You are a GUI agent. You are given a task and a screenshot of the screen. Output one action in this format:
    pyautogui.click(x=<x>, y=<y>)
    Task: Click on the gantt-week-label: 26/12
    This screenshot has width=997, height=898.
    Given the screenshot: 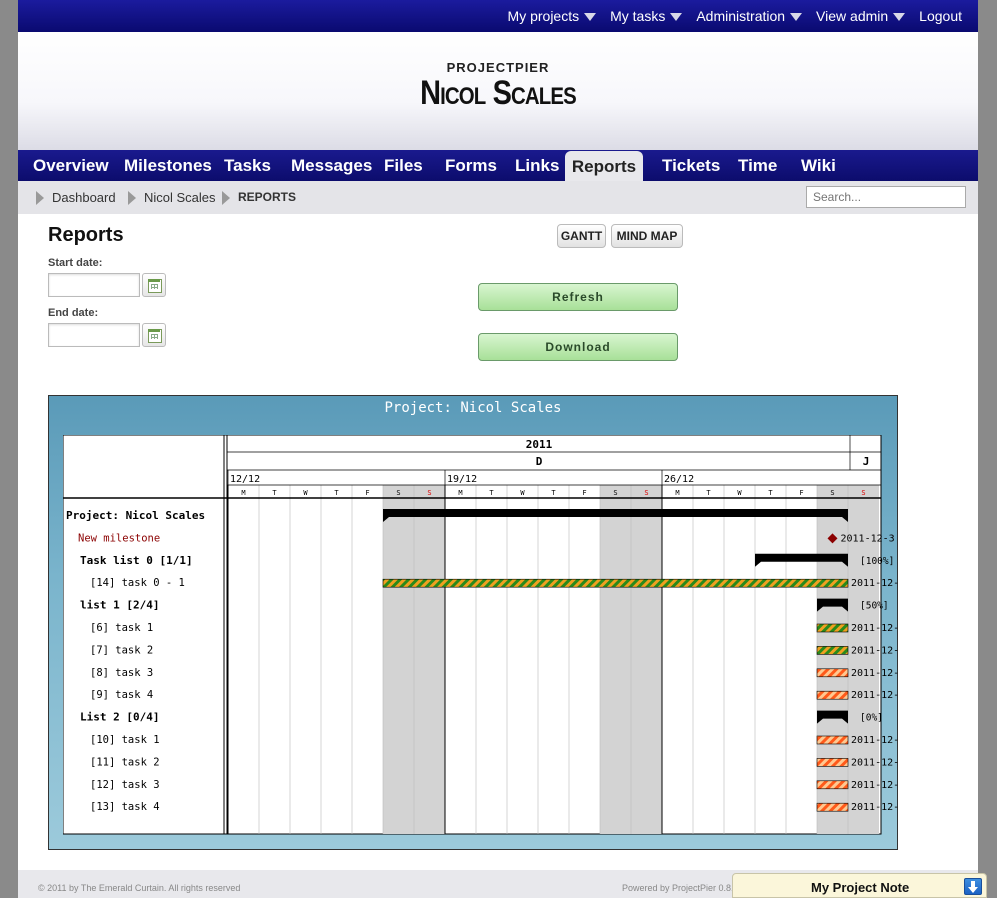 What is the action you would take?
    pyautogui.click(x=679, y=479)
    